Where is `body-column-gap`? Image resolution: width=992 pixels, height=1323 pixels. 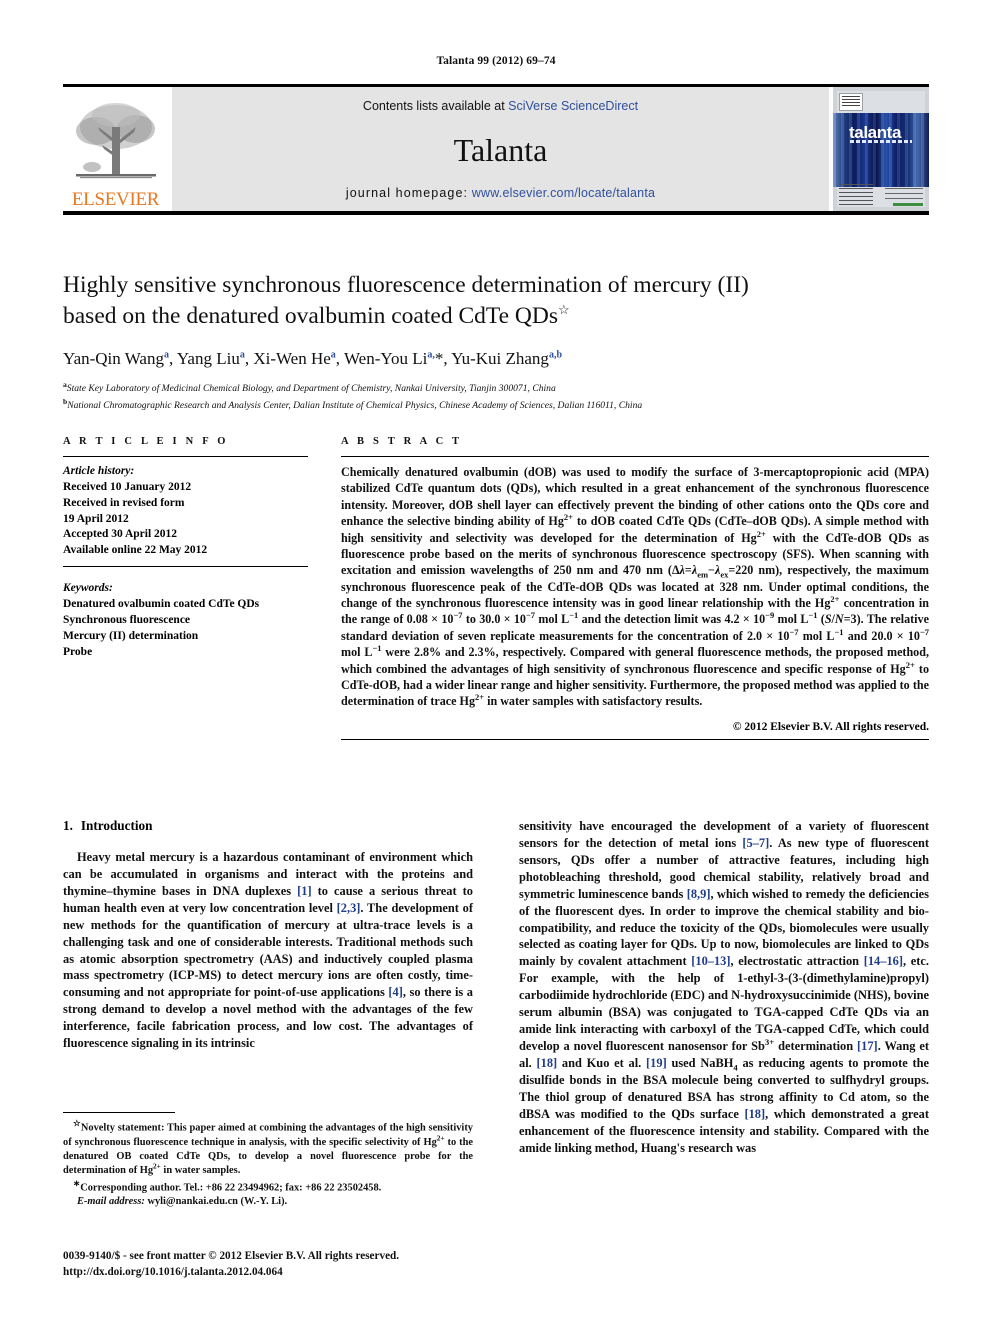 body-column-gap is located at coordinates (496, 987).